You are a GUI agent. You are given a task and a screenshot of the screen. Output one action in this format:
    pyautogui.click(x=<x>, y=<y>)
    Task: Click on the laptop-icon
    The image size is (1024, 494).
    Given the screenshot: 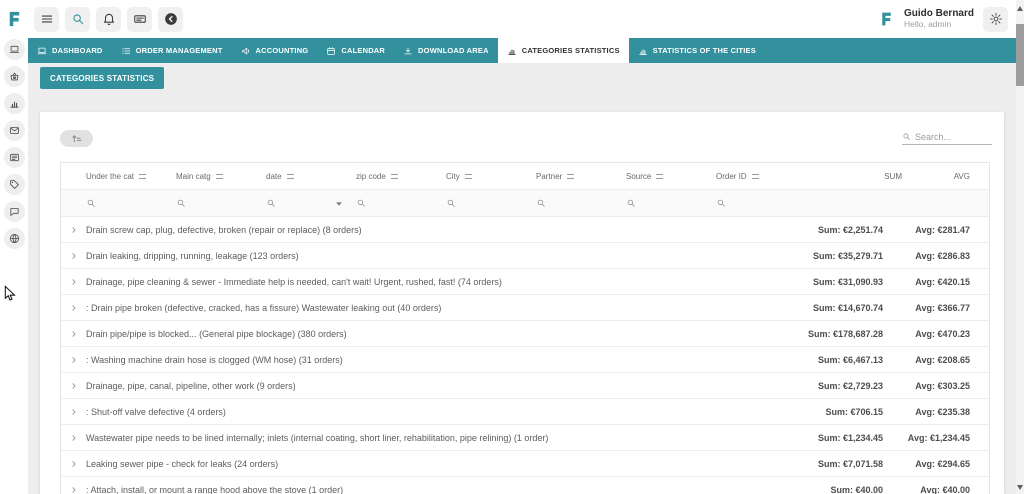 What is the action you would take?
    pyautogui.click(x=14, y=49)
    